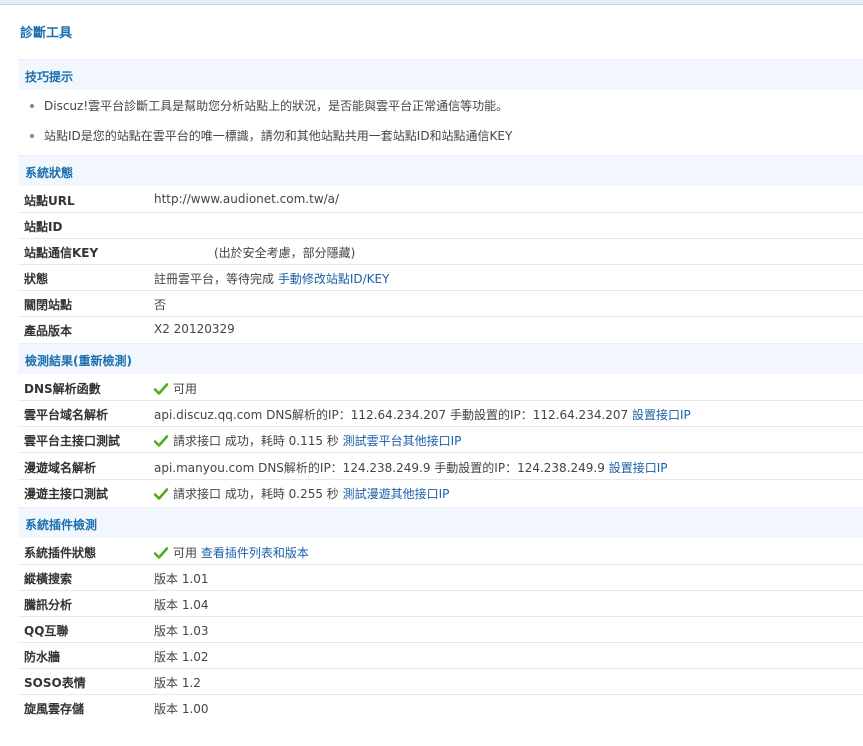  What do you see at coordinates (66, 415) in the screenshot?
I see `row-label: 雲平台域名解析` at bounding box center [66, 415].